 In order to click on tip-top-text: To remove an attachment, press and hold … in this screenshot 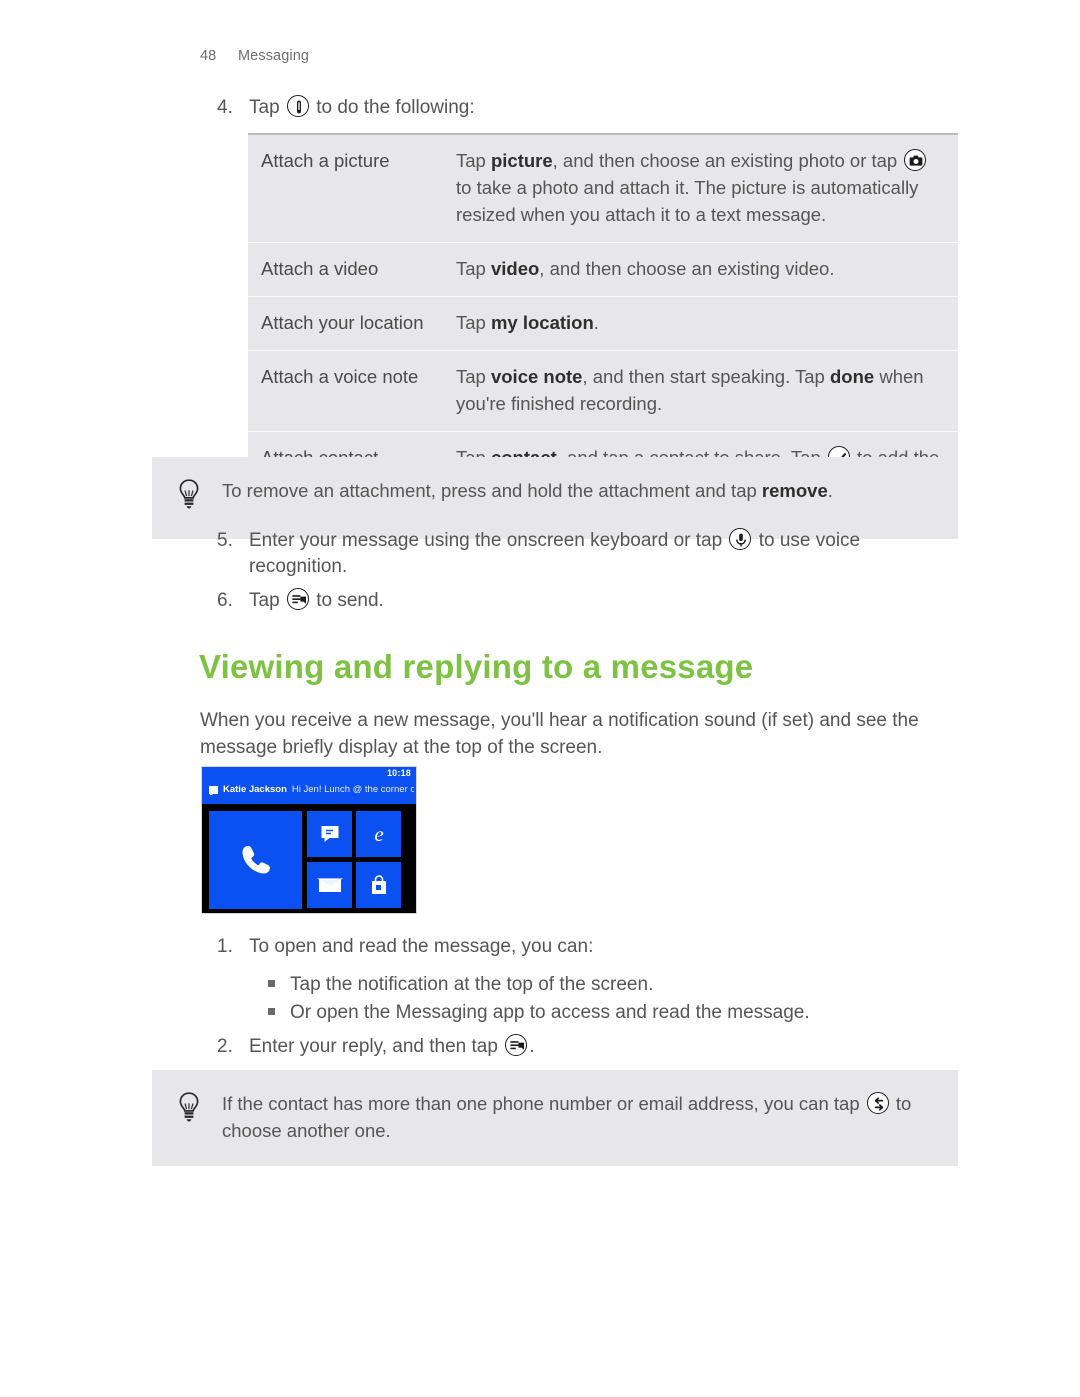, I will do `click(581, 490)`.